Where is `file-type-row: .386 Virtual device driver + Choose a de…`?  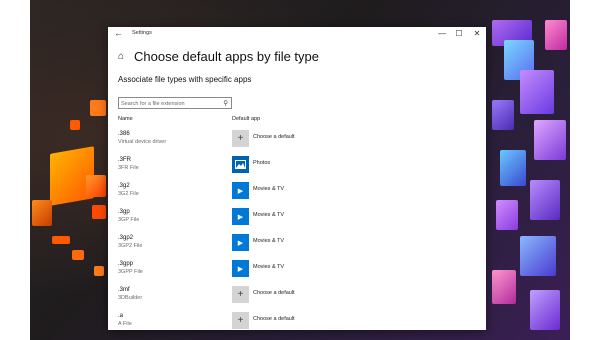 file-type-row: .386 Virtual device driver + Choose a de… is located at coordinates (297, 143).